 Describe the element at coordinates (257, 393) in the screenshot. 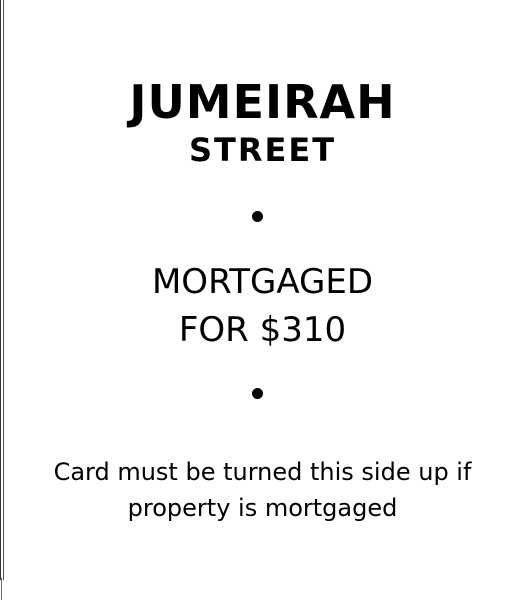

I see `separator-dot-bottom` at that location.